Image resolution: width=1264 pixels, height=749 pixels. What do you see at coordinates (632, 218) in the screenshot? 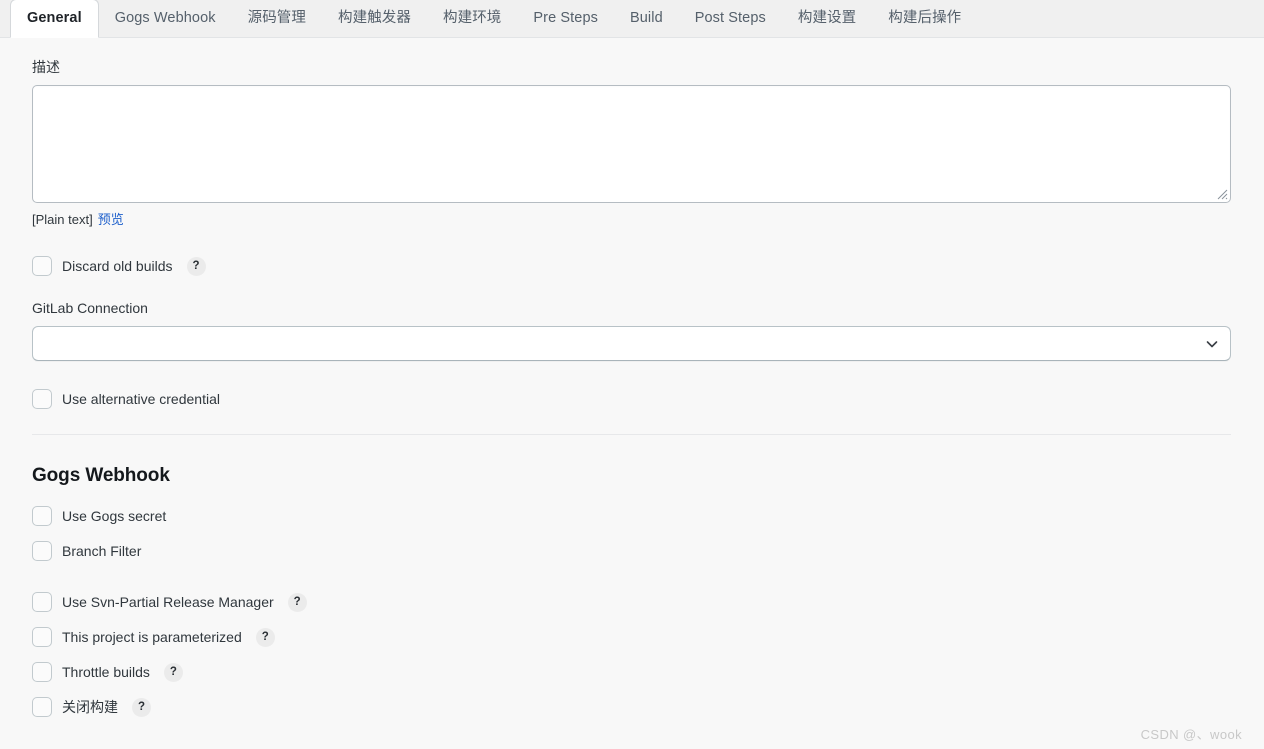
I see `description-markup-row: [Plain text] 预览` at bounding box center [632, 218].